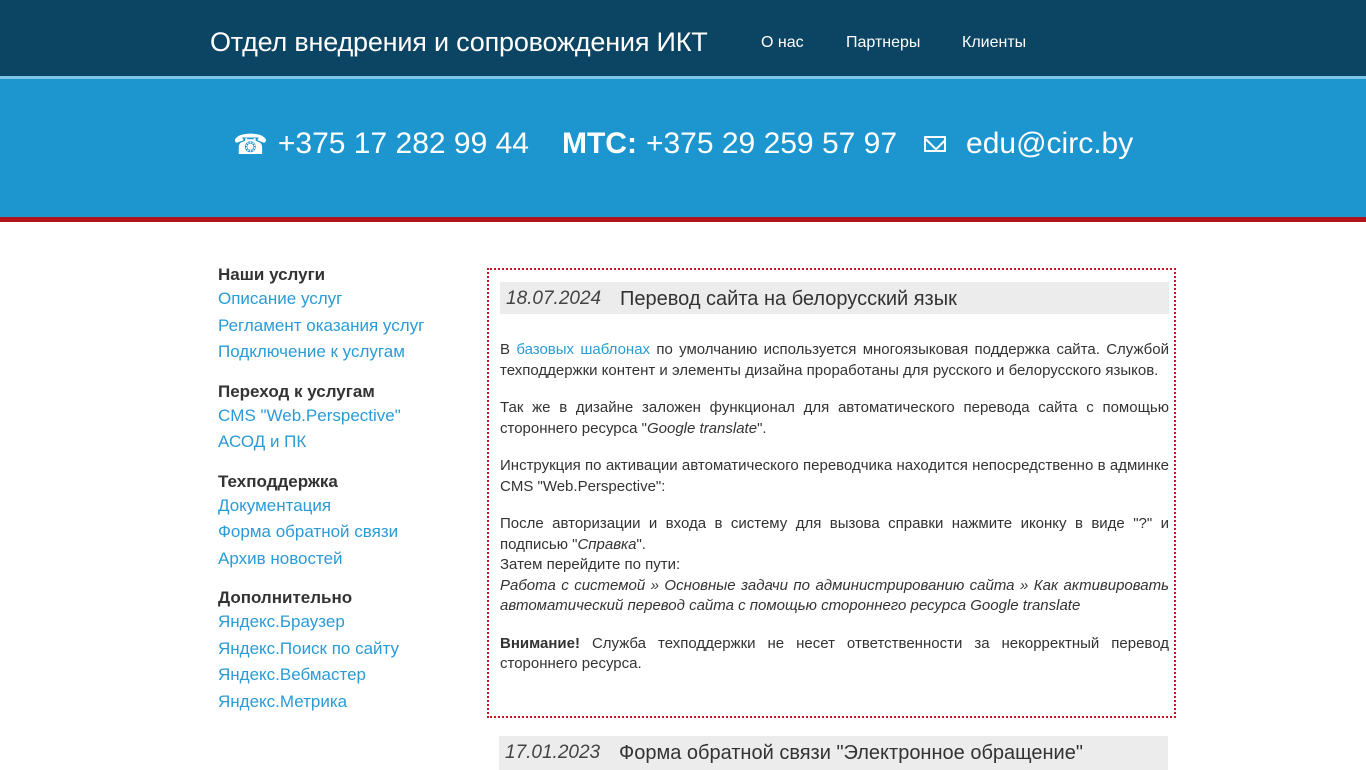  What do you see at coordinates (343, 326) in the screenshot?
I see `sidebar-link-regulations: Регламент оказания услуг` at bounding box center [343, 326].